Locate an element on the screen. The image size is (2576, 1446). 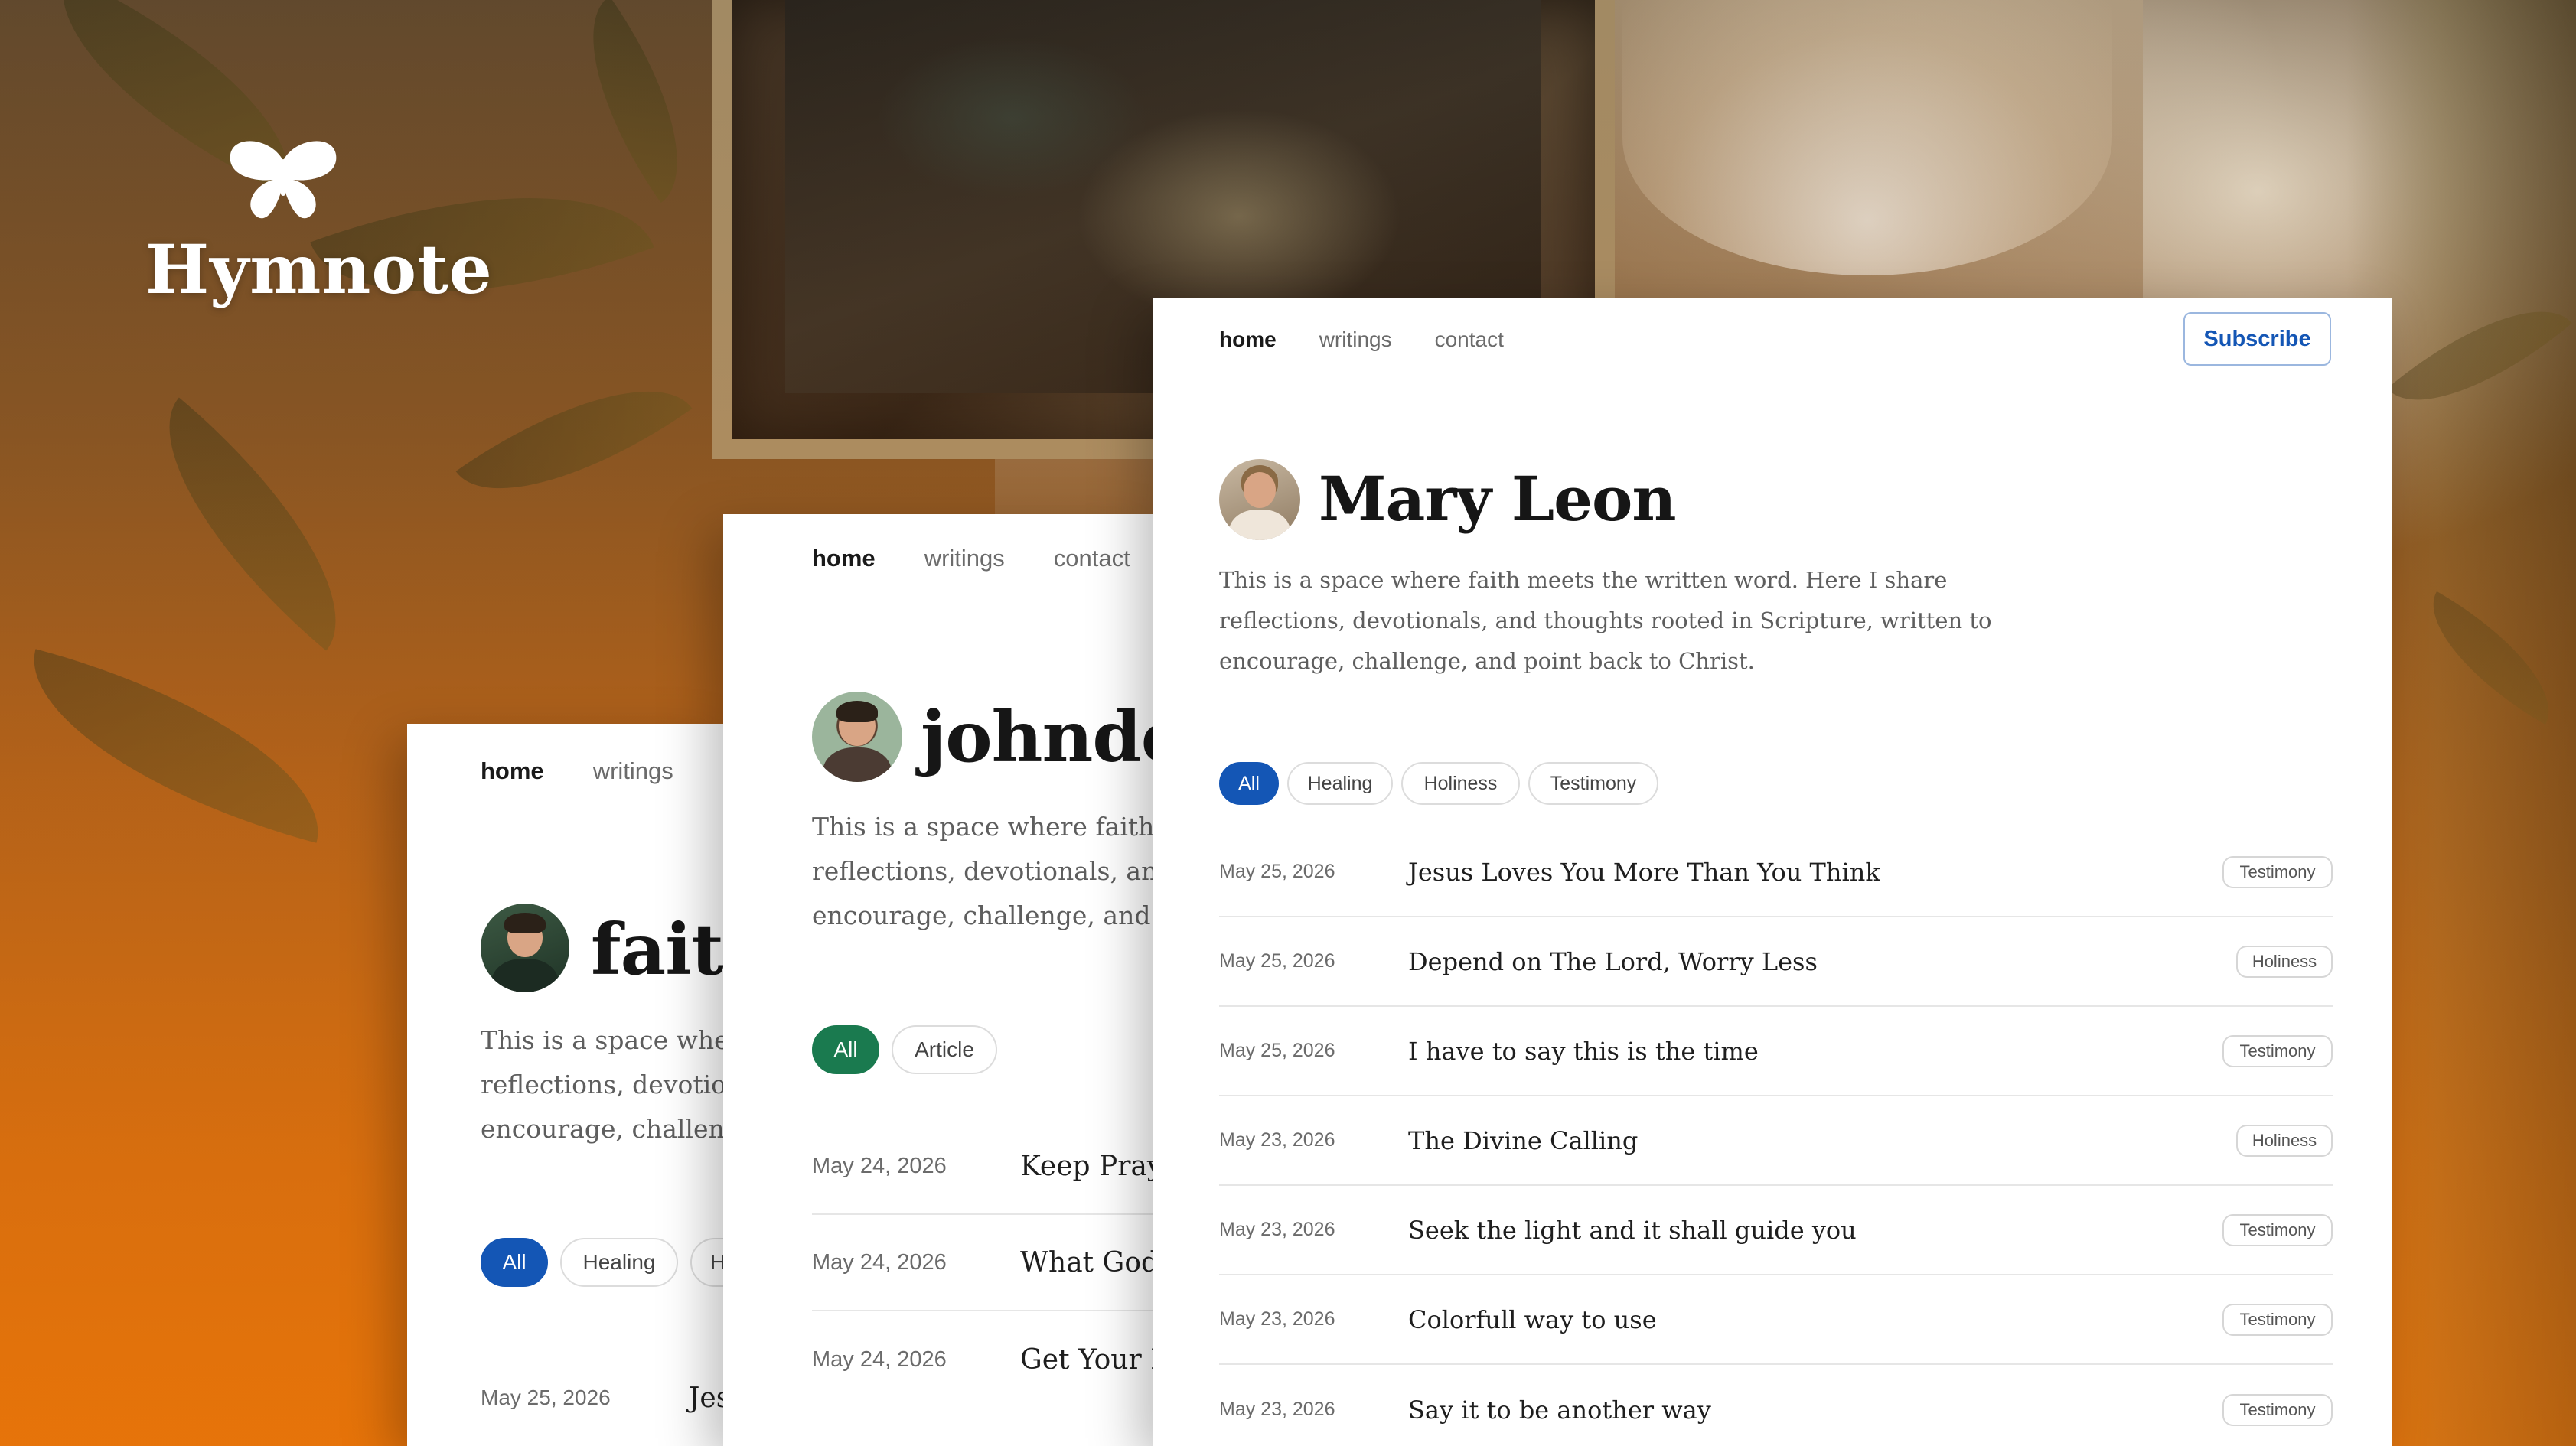
post-title: Colorfull way to use is located at coordinates (1532, 1319).